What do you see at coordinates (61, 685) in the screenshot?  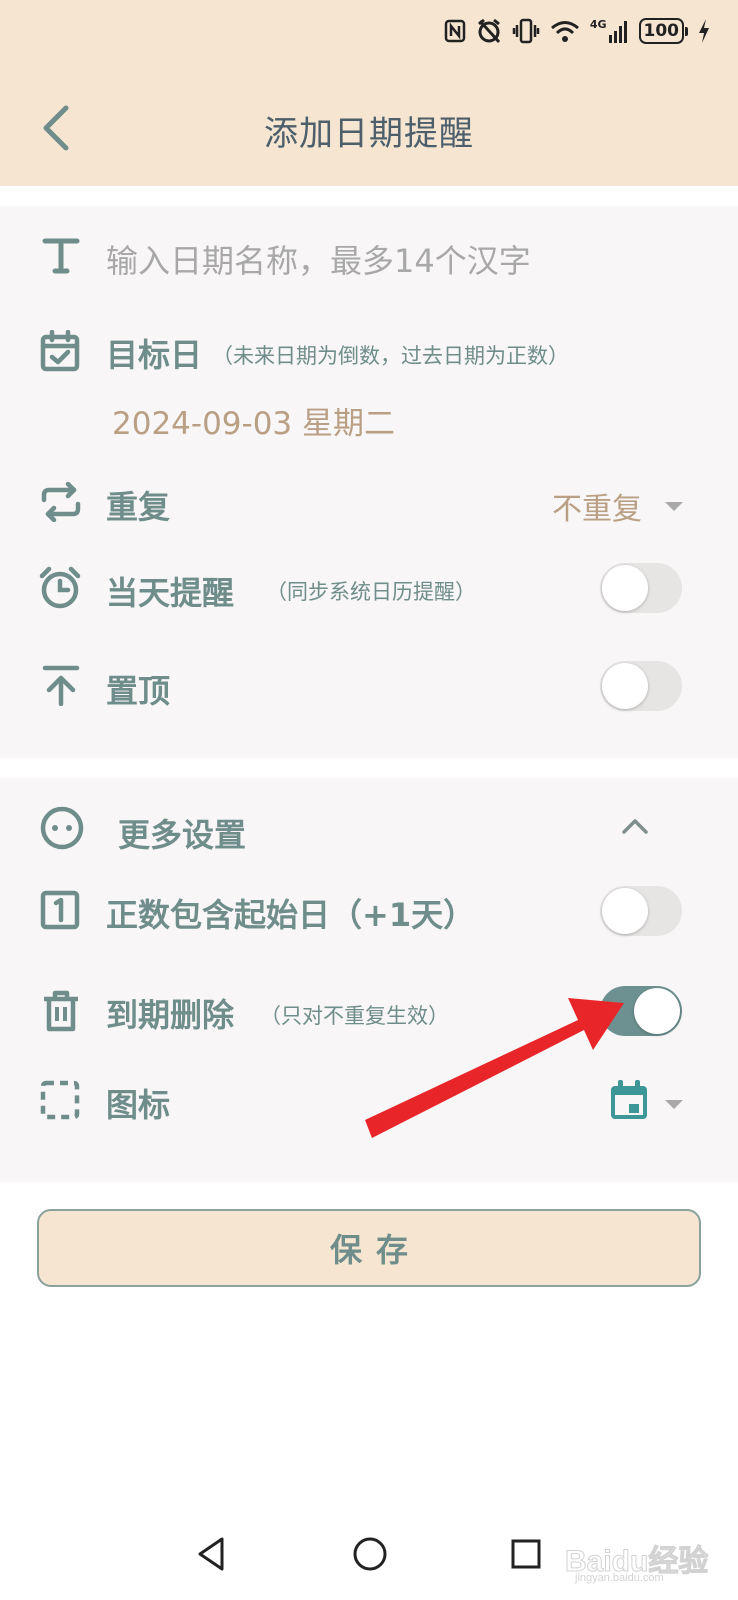 I see `pin-top-icon` at bounding box center [61, 685].